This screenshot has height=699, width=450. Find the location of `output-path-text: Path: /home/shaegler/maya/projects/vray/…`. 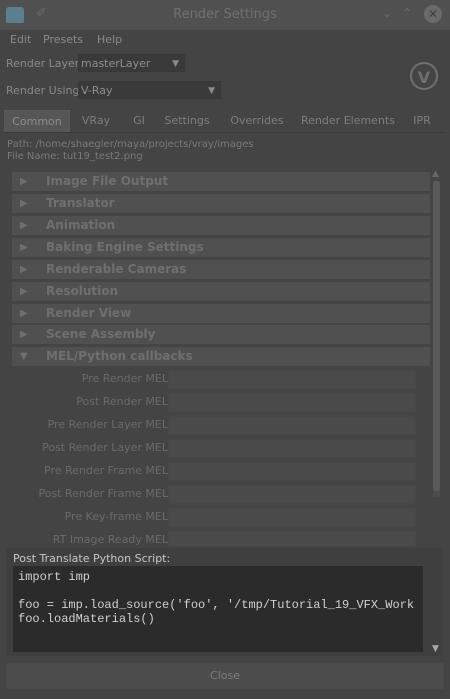

output-path-text: Path: /home/shaegler/maya/projects/vray/… is located at coordinates (130, 144).